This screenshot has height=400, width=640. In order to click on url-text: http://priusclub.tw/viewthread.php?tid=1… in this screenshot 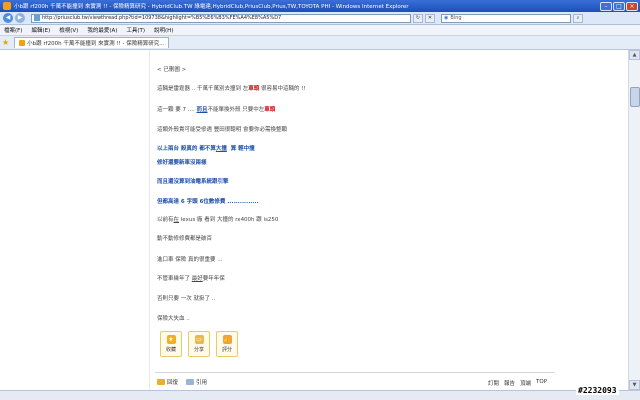, I will do `click(162, 18)`.